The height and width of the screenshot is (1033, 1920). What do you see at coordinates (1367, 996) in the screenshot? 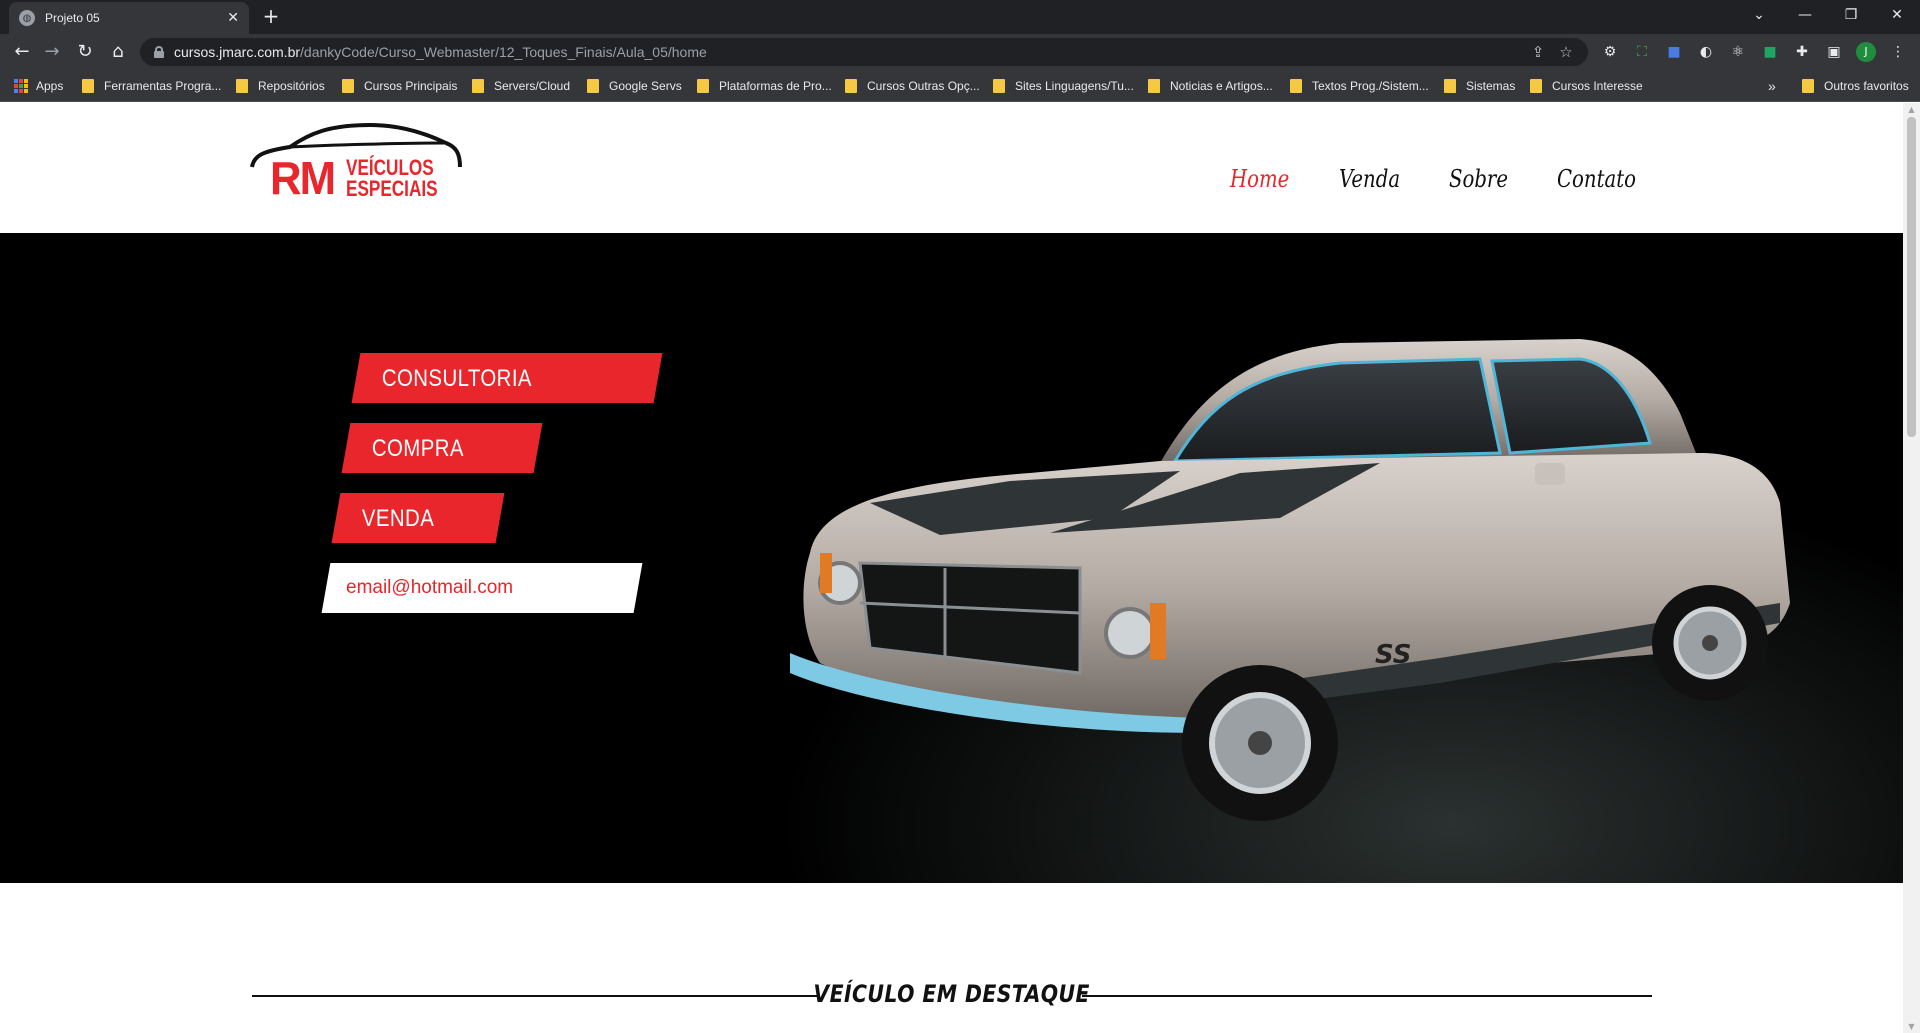
I see `divider-right` at bounding box center [1367, 996].